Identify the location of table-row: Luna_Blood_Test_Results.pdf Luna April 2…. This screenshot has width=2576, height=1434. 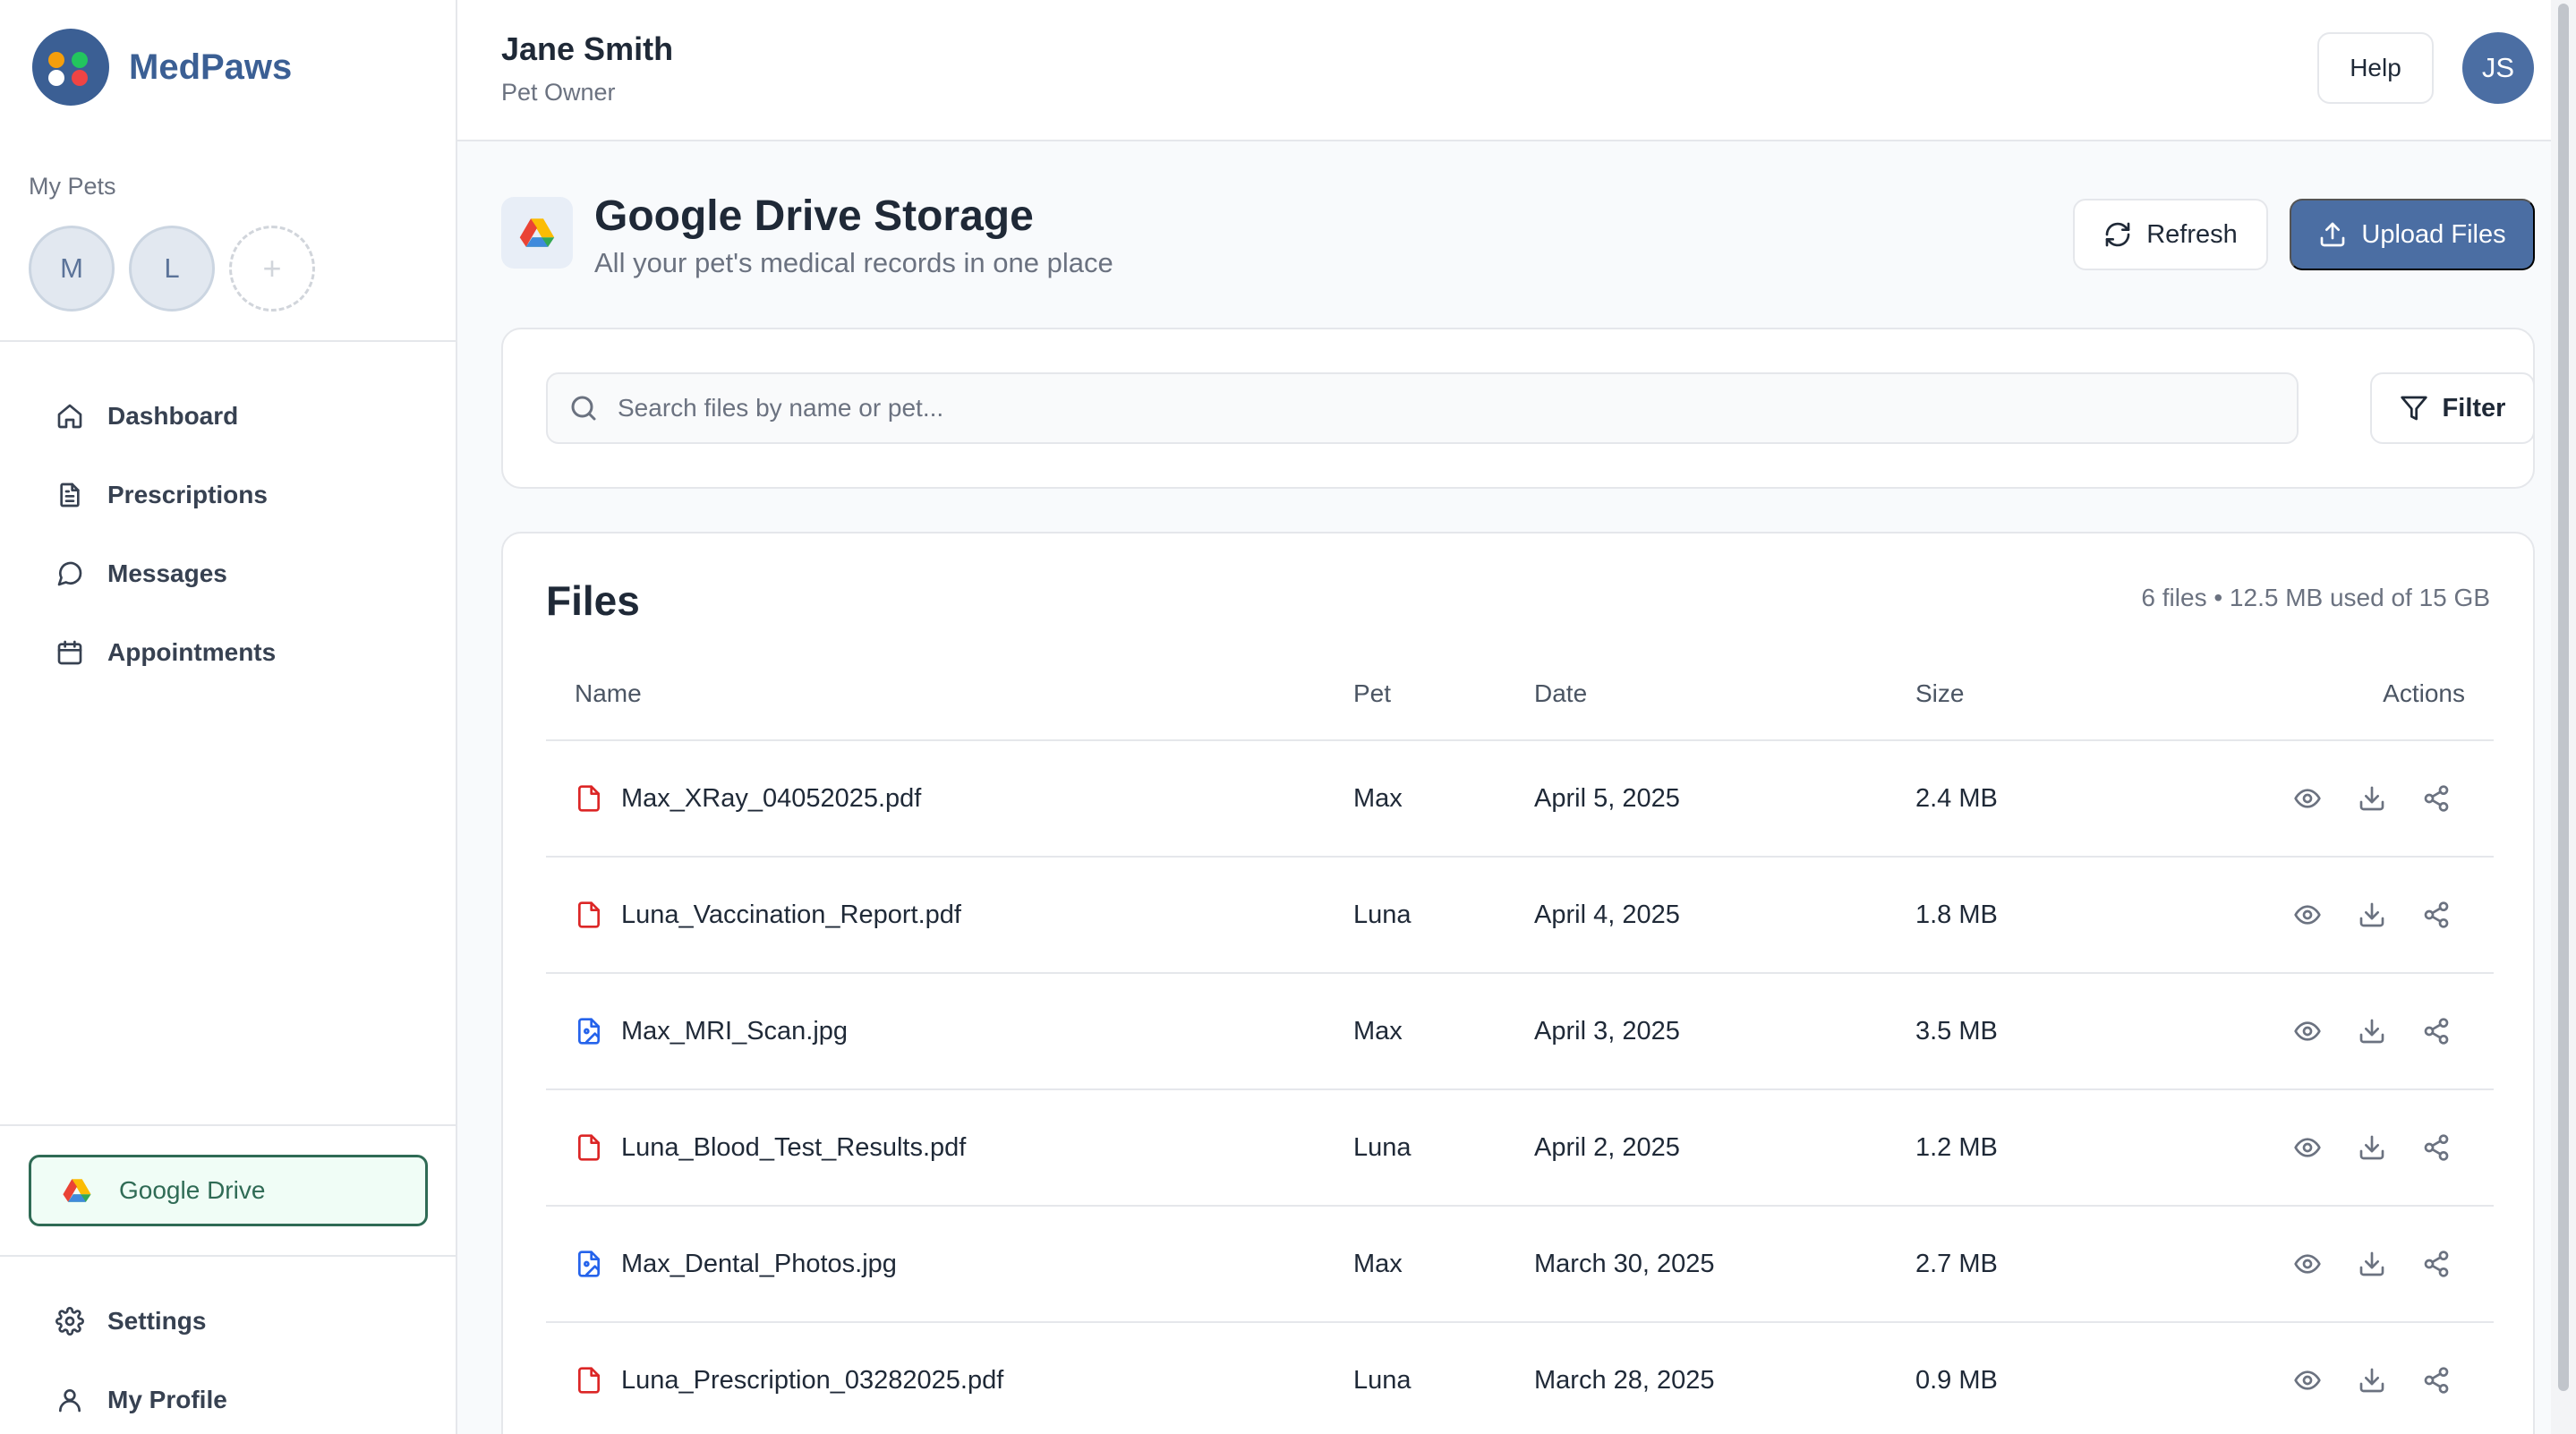
(1520, 1149).